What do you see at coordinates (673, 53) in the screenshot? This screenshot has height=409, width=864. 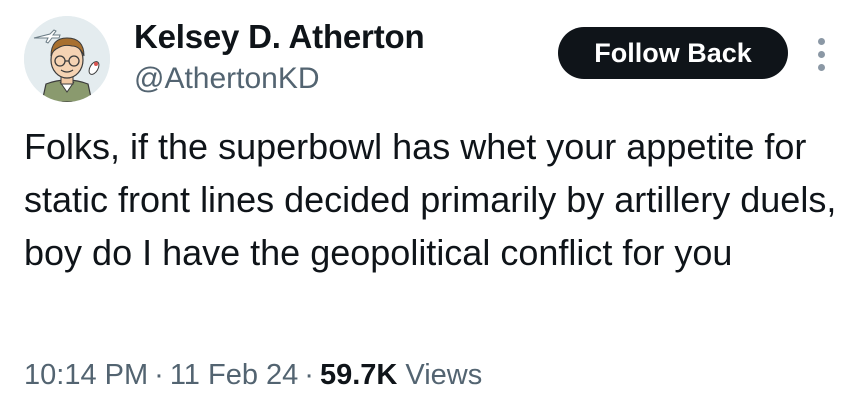 I see `follow-back-button: Follow Back` at bounding box center [673, 53].